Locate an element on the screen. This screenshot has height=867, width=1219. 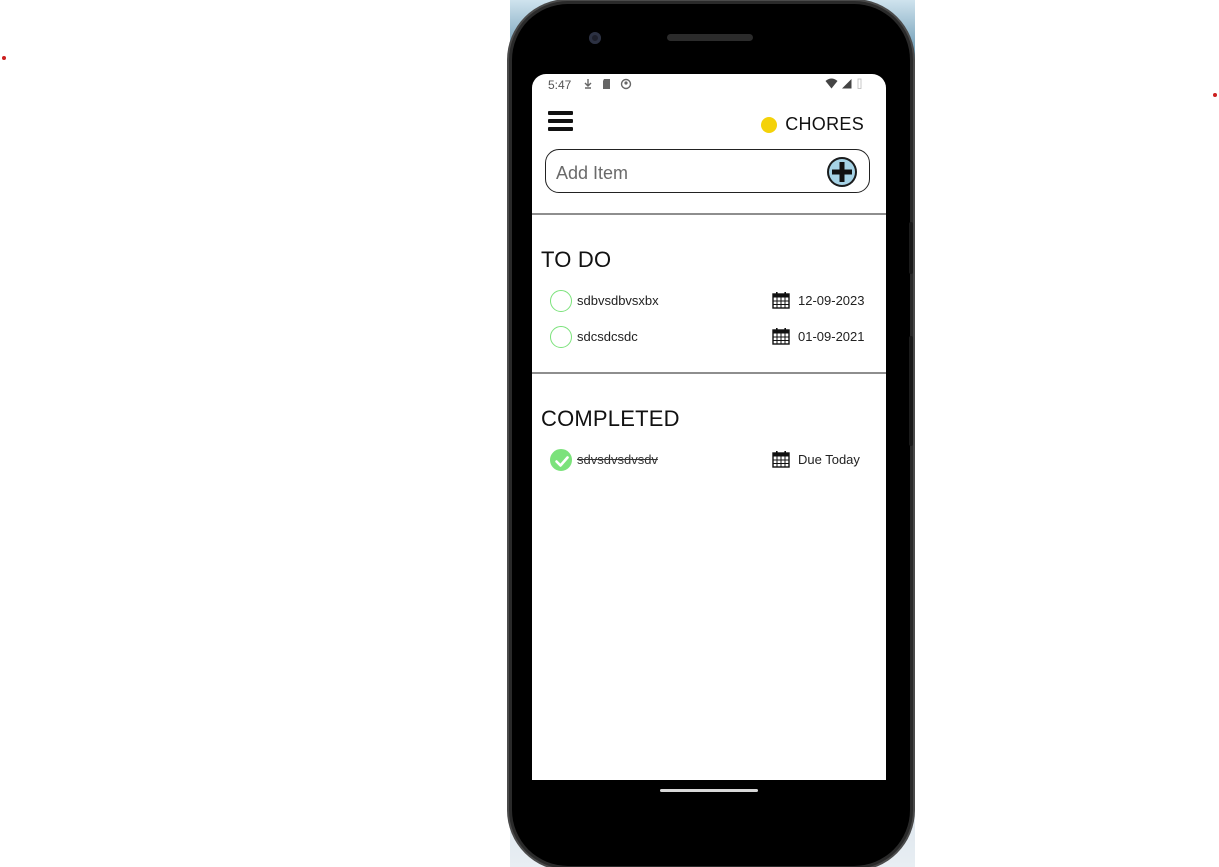
add-item-button is located at coordinates (842, 172).